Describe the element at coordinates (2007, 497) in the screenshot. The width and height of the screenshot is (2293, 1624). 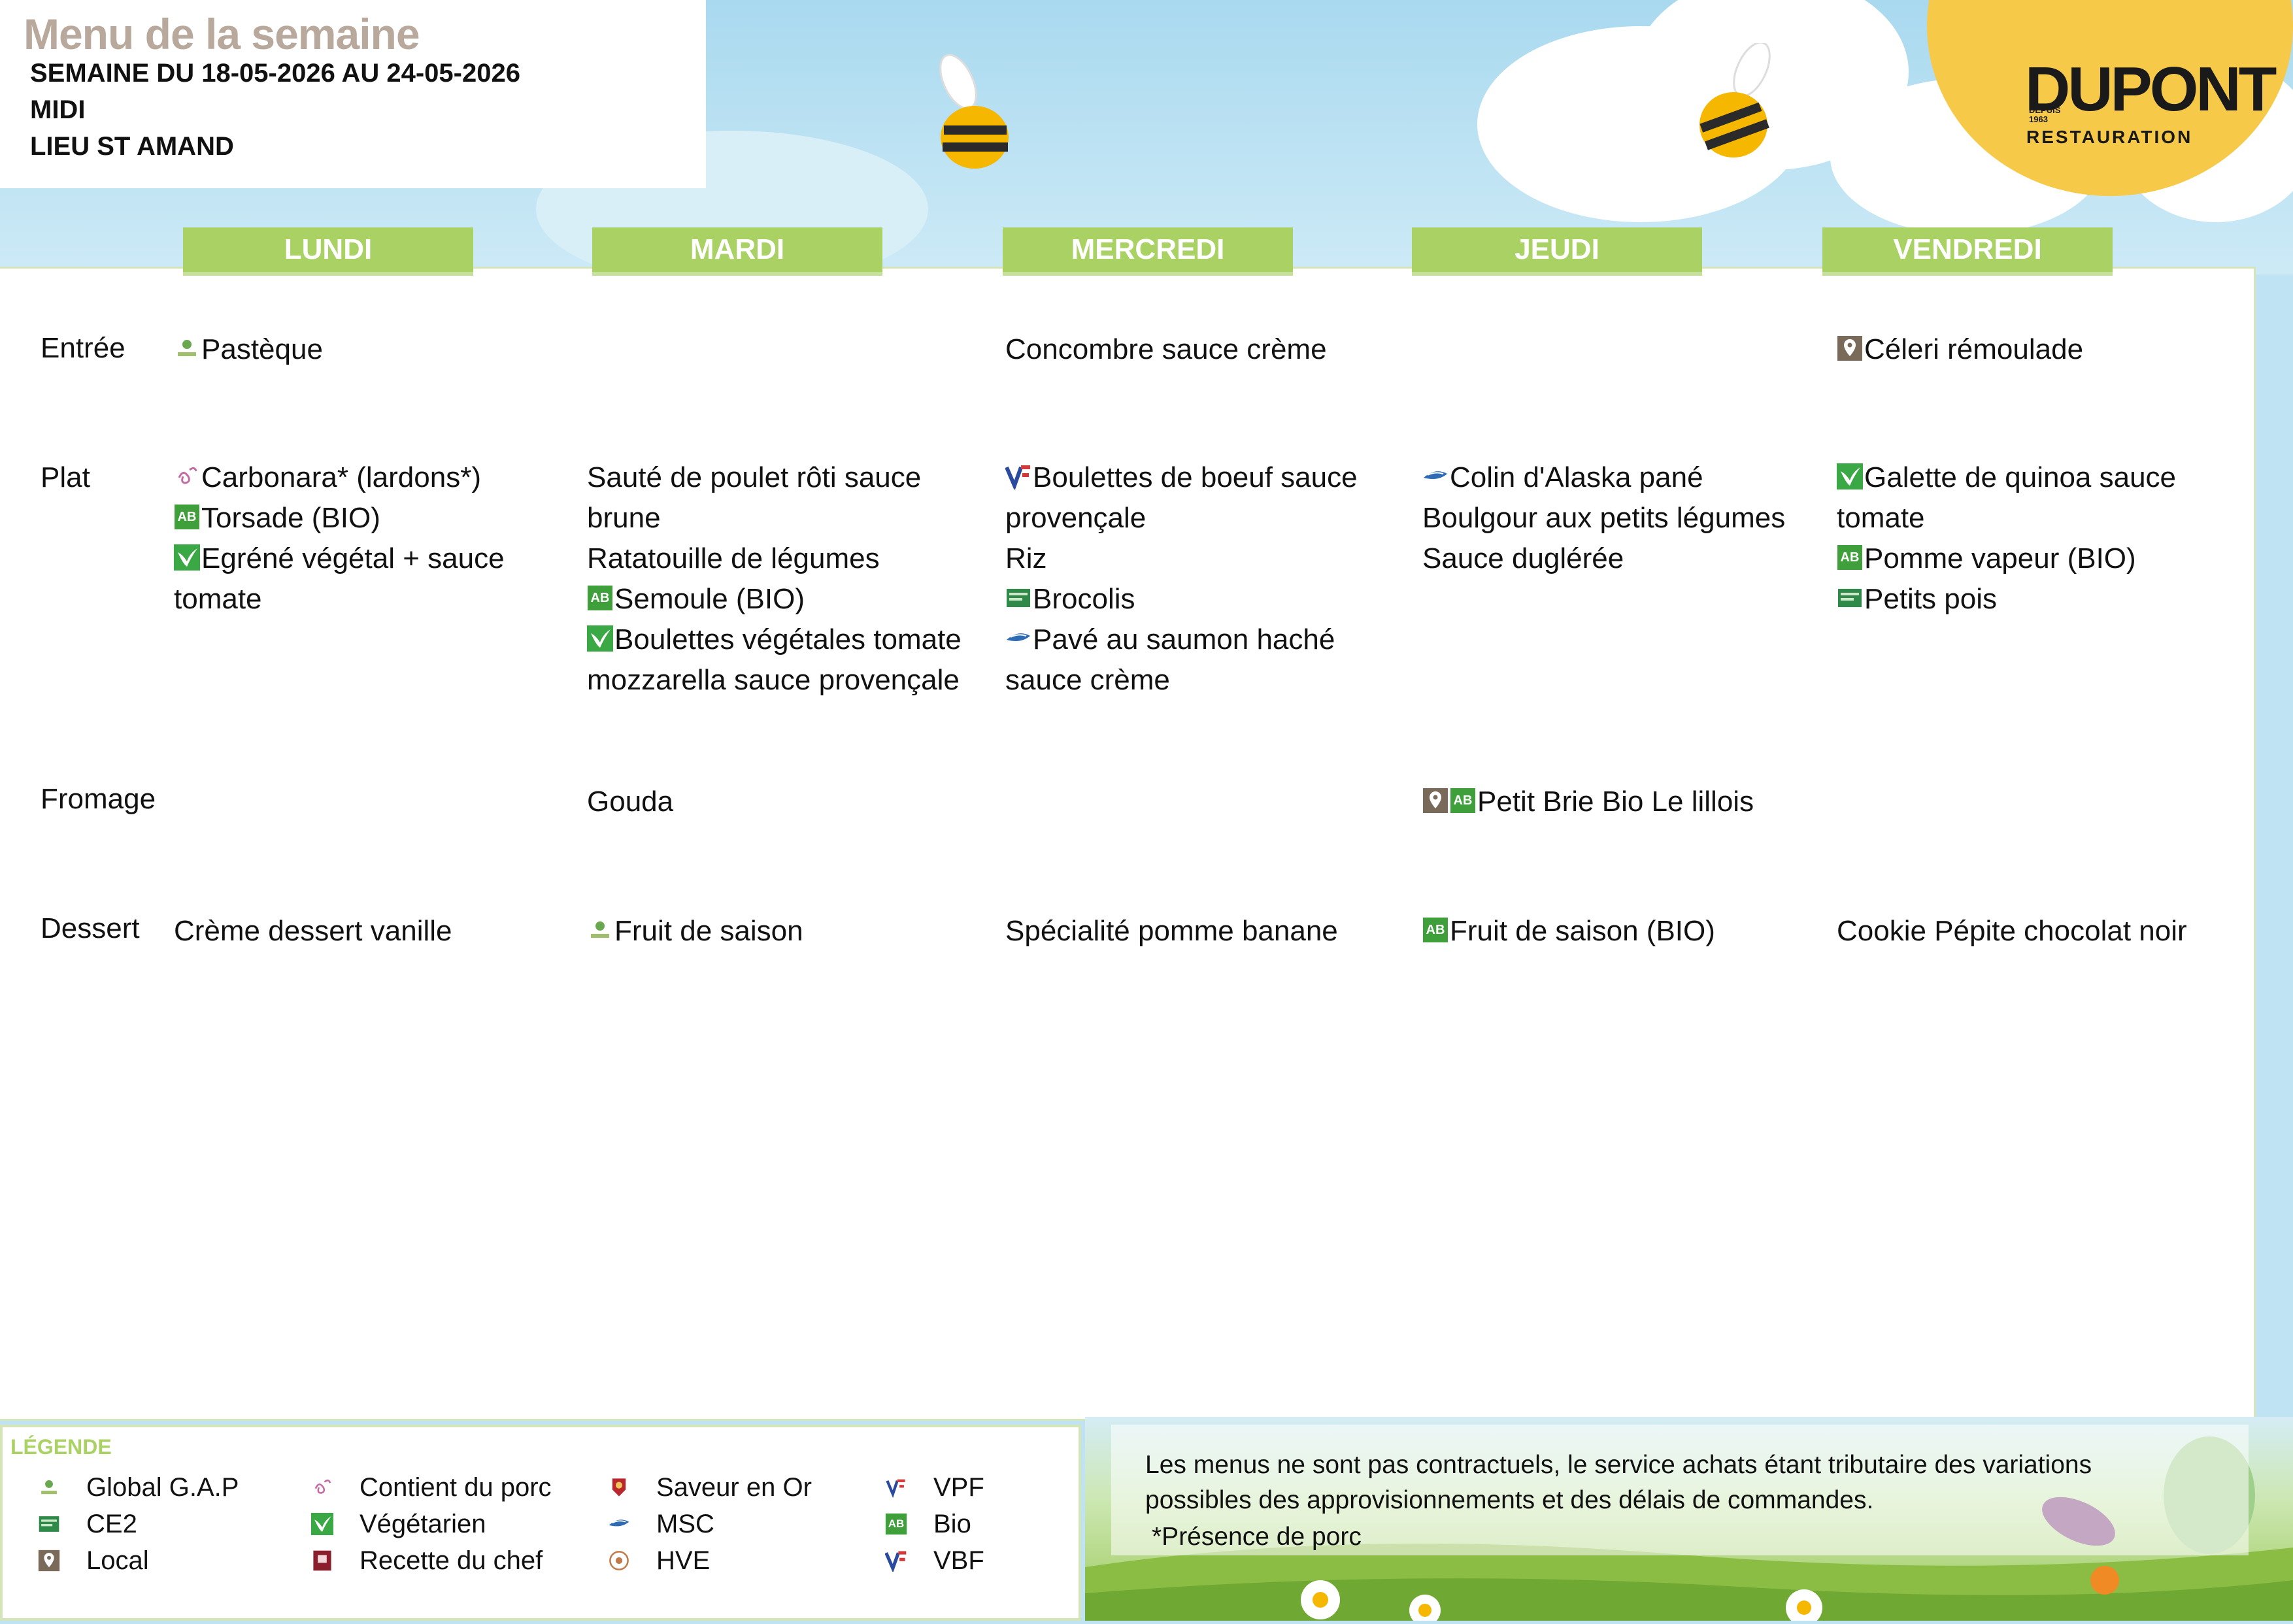
I see `dish-label: Galette de quinoa sauce tomate` at that location.